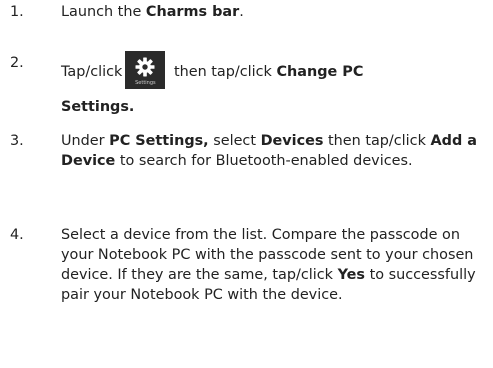 This screenshot has height=368, width=493. Describe the element at coordinates (234, 141) in the screenshot. I see `text: select` at that location.